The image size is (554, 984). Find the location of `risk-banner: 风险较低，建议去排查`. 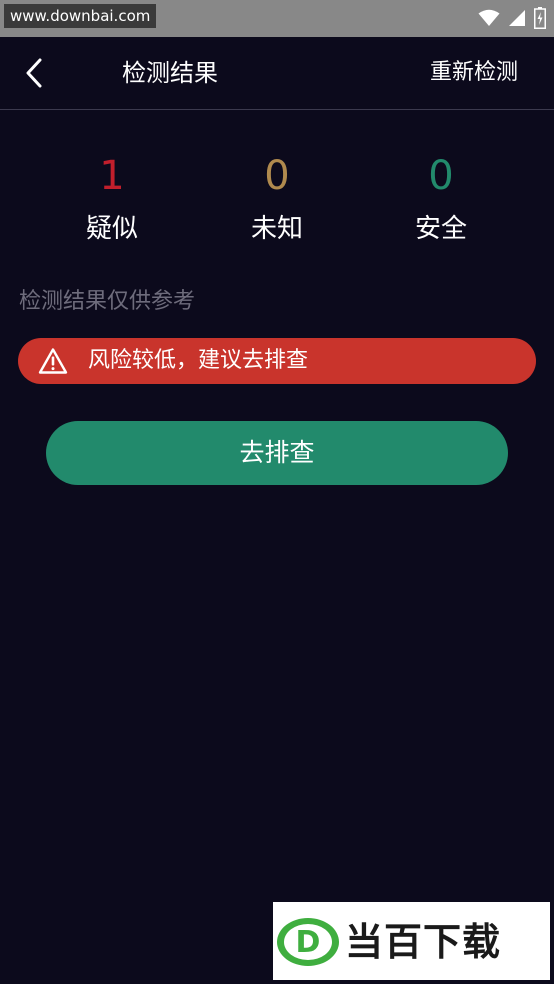

risk-banner: 风险较低，建议去排查 is located at coordinates (277, 361).